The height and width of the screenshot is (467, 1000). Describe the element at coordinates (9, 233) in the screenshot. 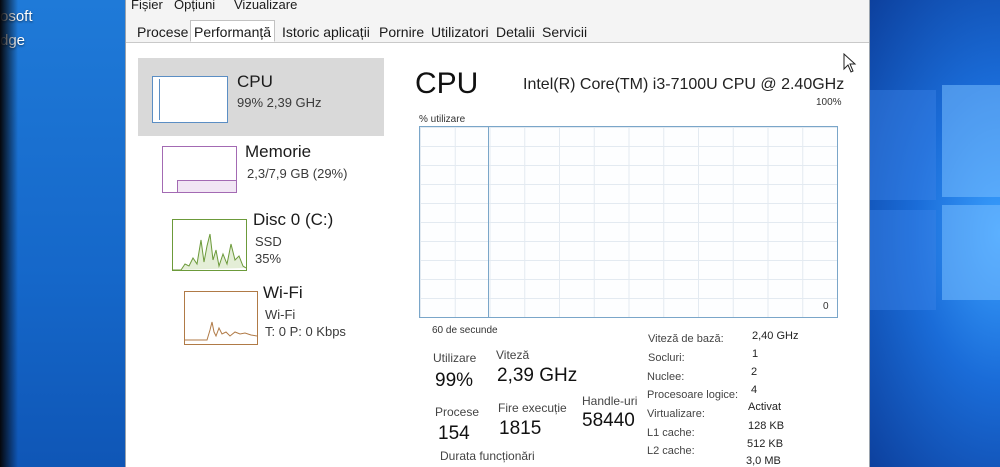

I see `screen-bezel` at that location.